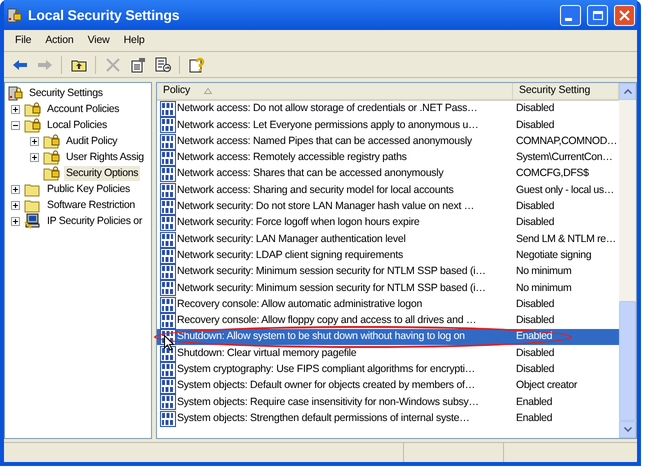  I want to click on policy-name: Network access: Remotely accessible registry paths, so click(292, 158).